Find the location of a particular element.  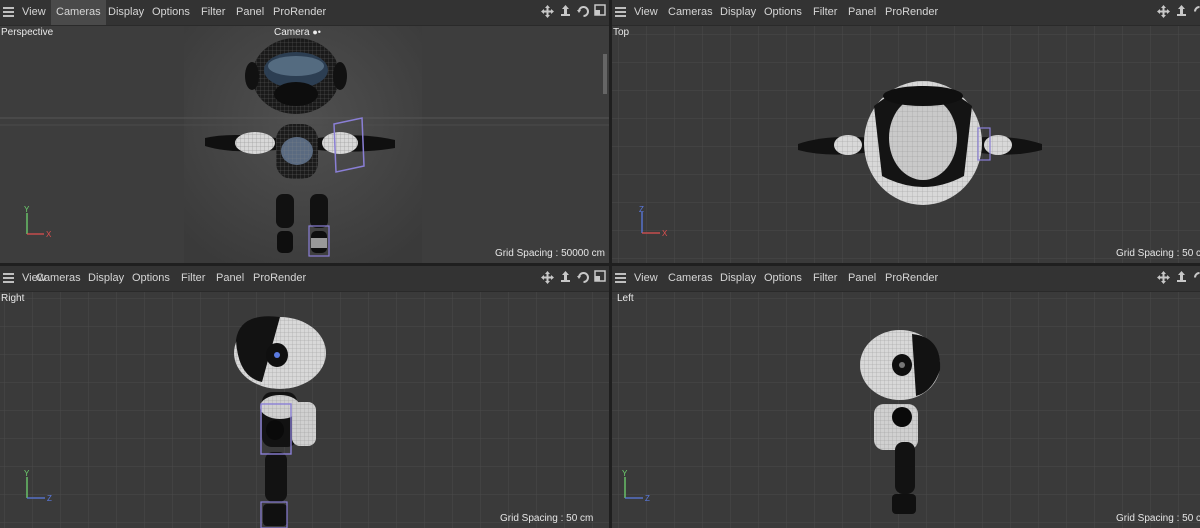

viewport-title: Left is located at coordinates (625, 298).